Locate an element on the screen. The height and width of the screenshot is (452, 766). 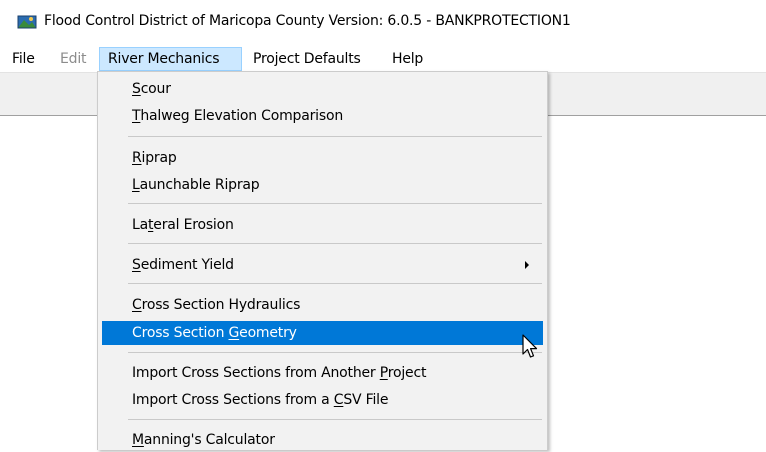
menu-item-cross-section-geometry: Cross Section Geometry is located at coordinates (322, 333).